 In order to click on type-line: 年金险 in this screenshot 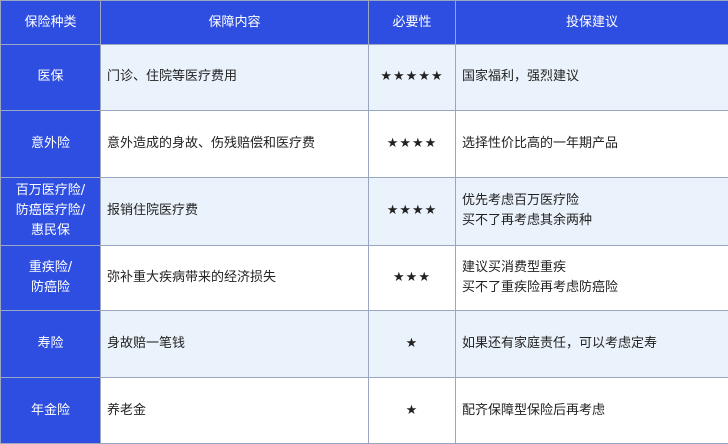, I will do `click(50, 410)`.